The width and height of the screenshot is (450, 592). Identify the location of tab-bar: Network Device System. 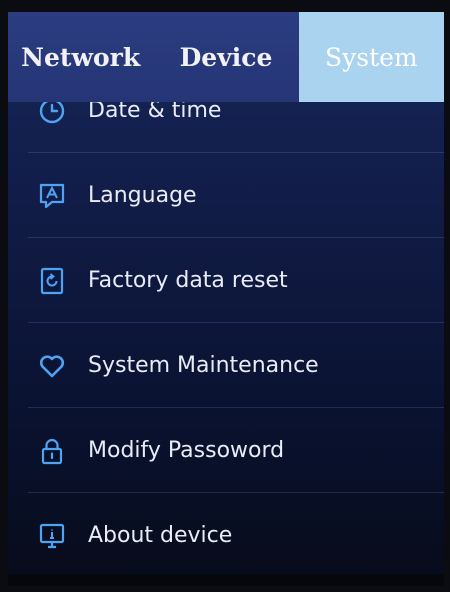
(226, 57).